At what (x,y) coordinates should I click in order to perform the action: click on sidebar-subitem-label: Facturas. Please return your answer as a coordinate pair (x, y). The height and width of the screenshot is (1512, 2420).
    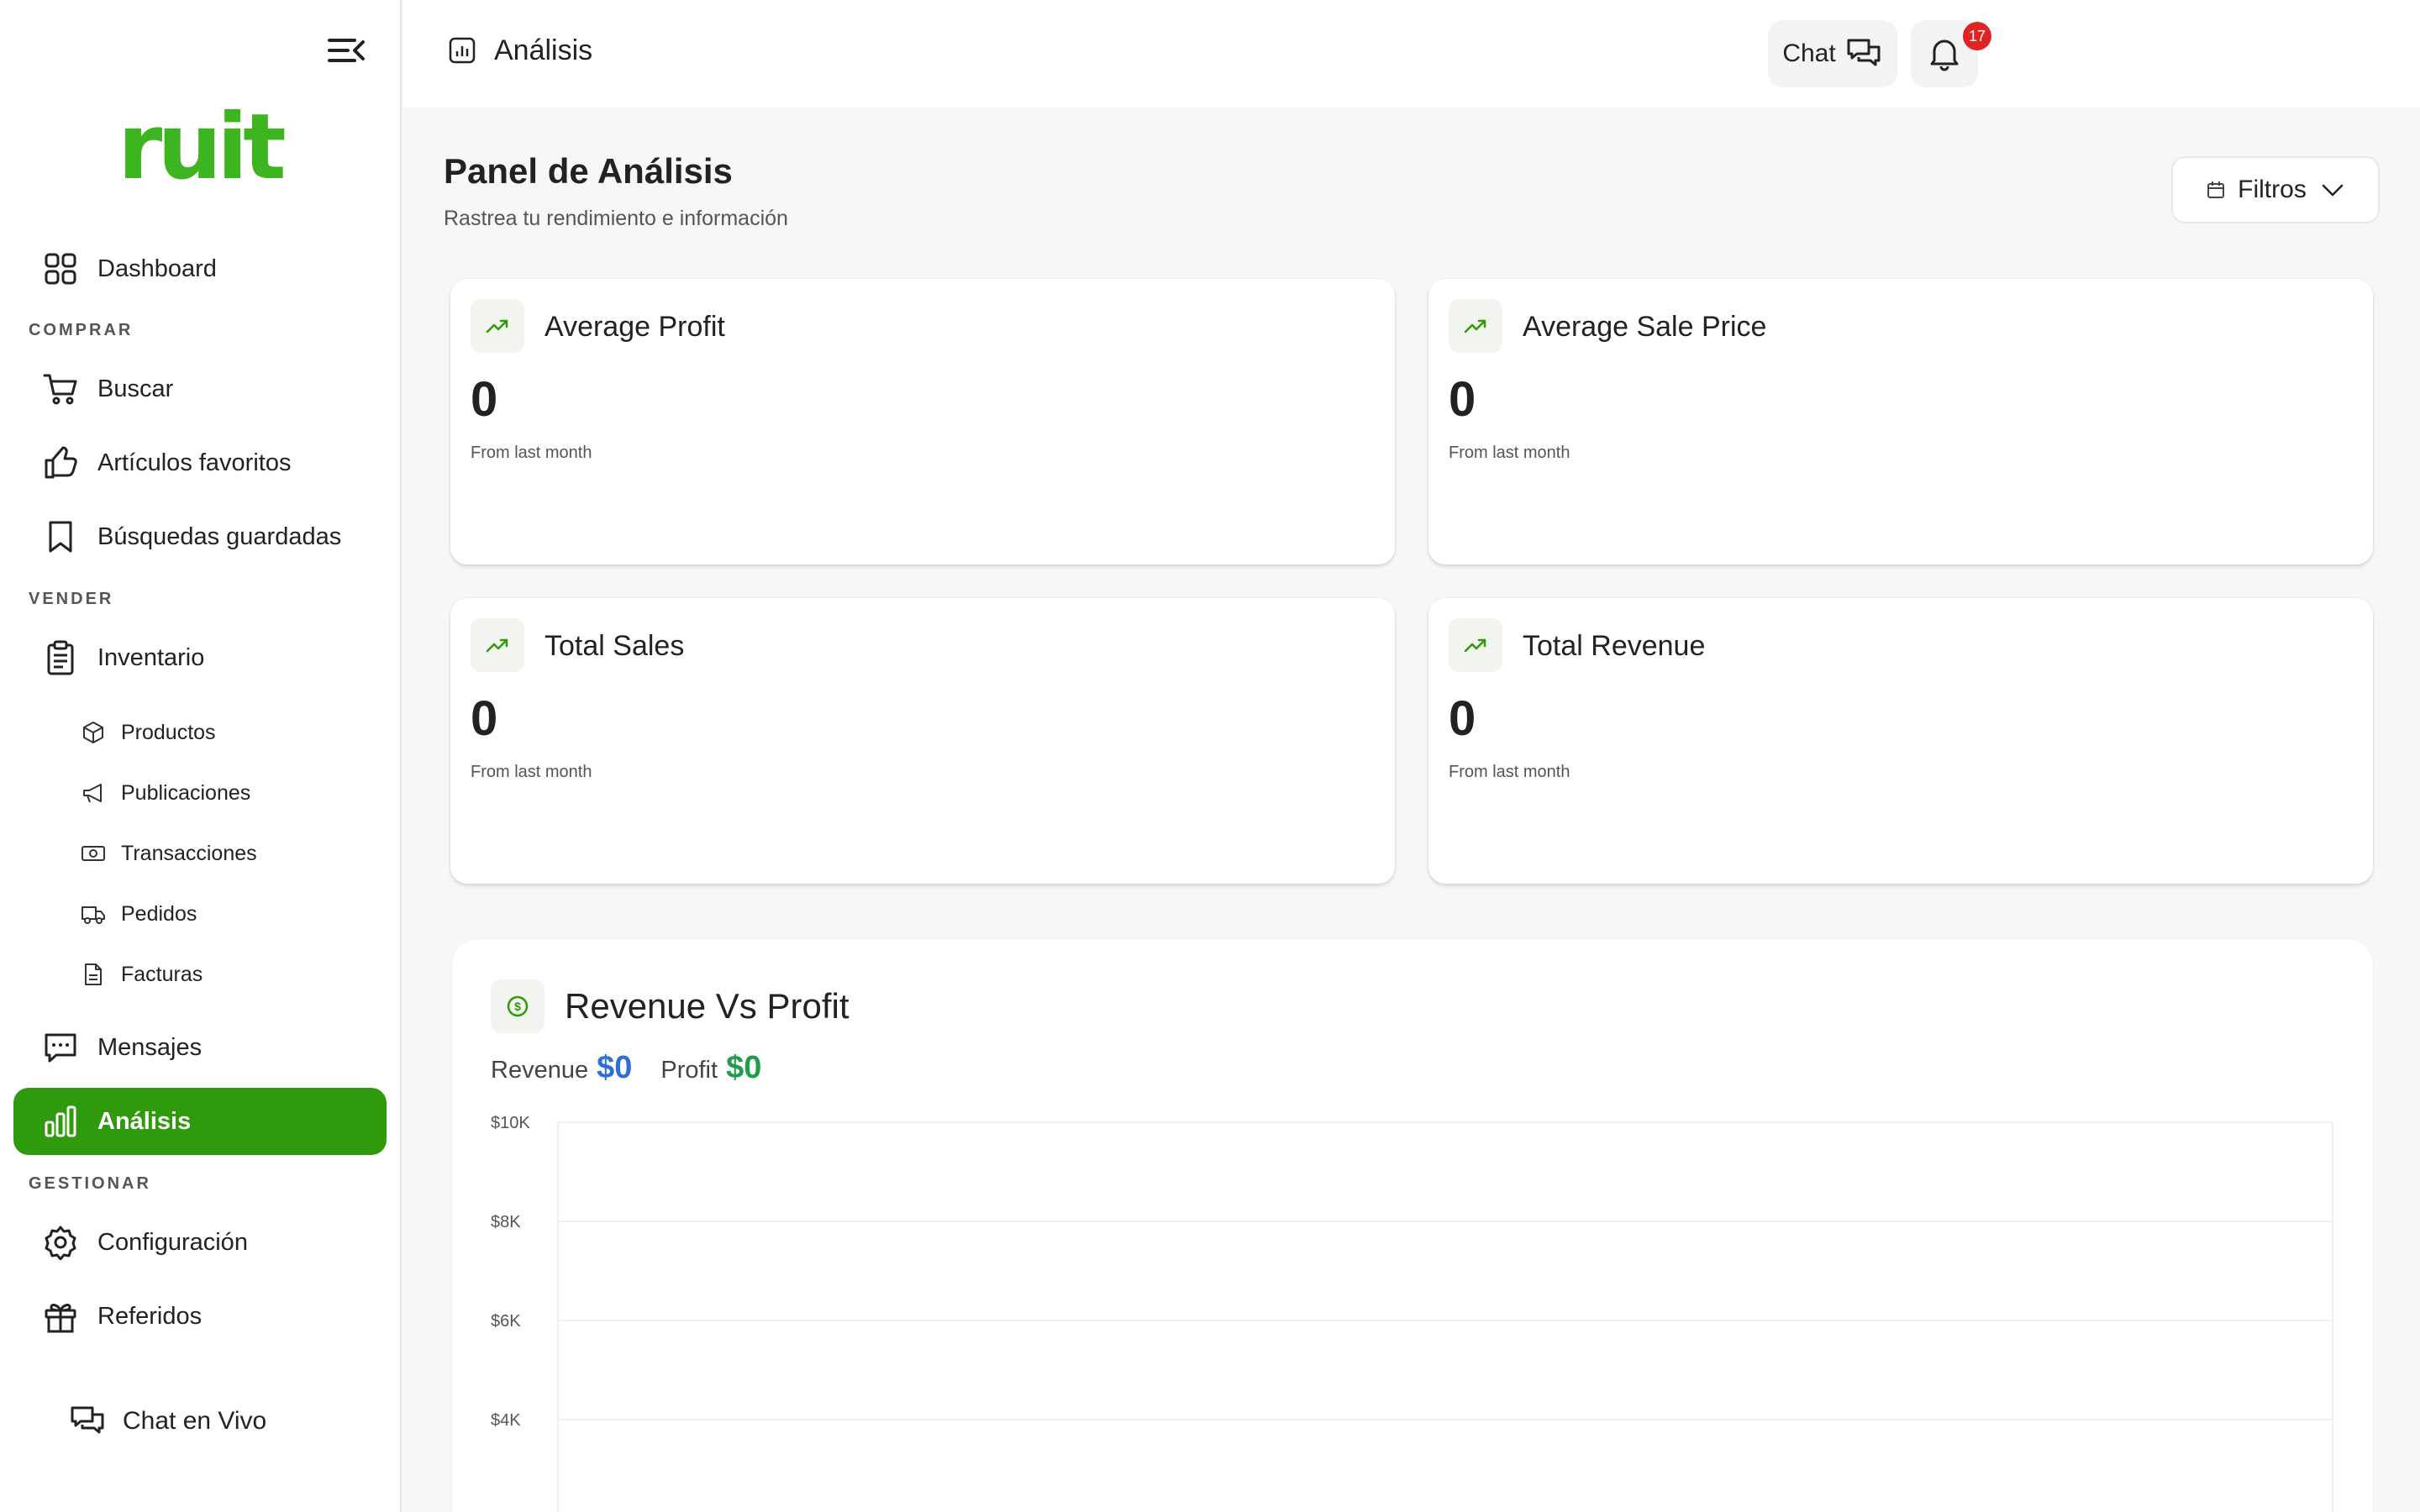
    Looking at the image, I should click on (162, 974).